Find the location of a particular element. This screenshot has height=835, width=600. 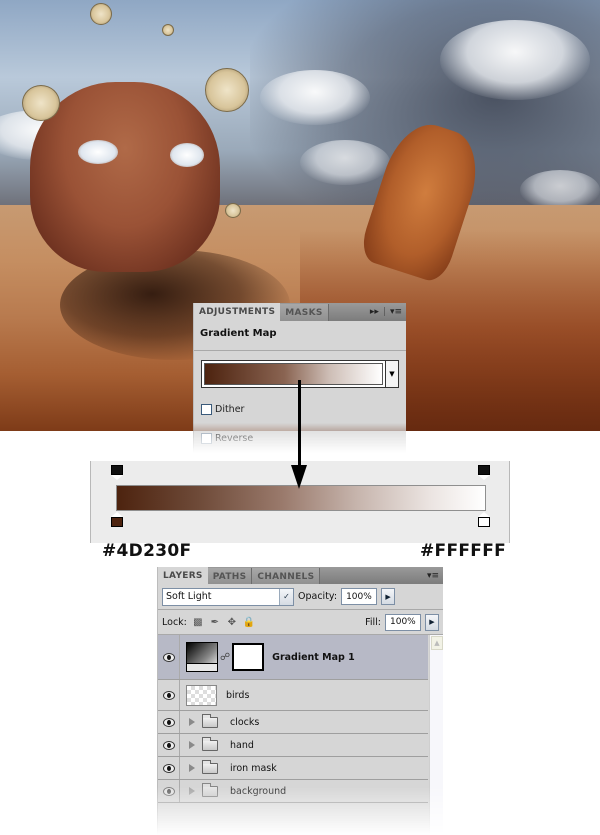

layer-row-birds: birds is located at coordinates (293, 695).